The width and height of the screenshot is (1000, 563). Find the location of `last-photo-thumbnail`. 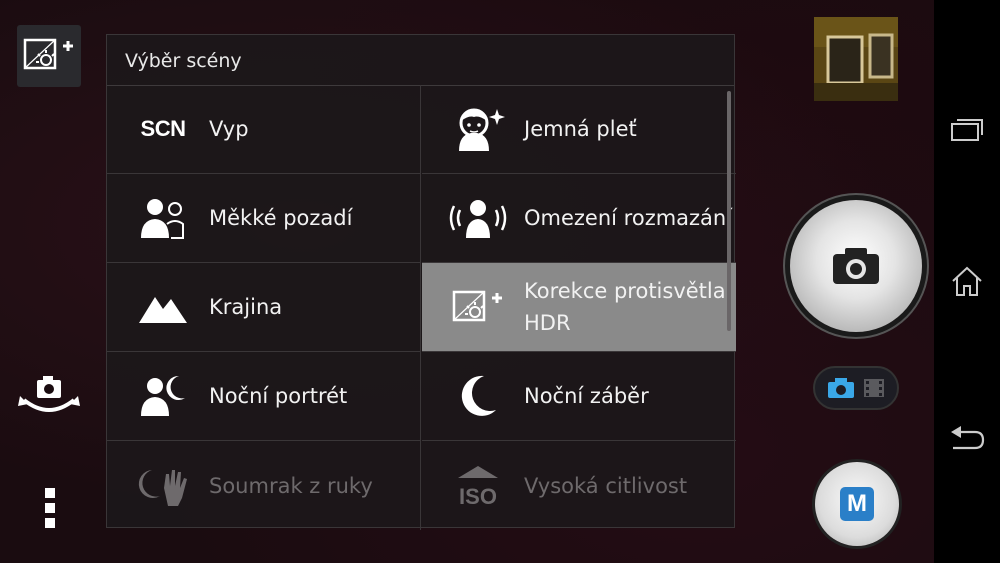

last-photo-thumbnail is located at coordinates (856, 59).